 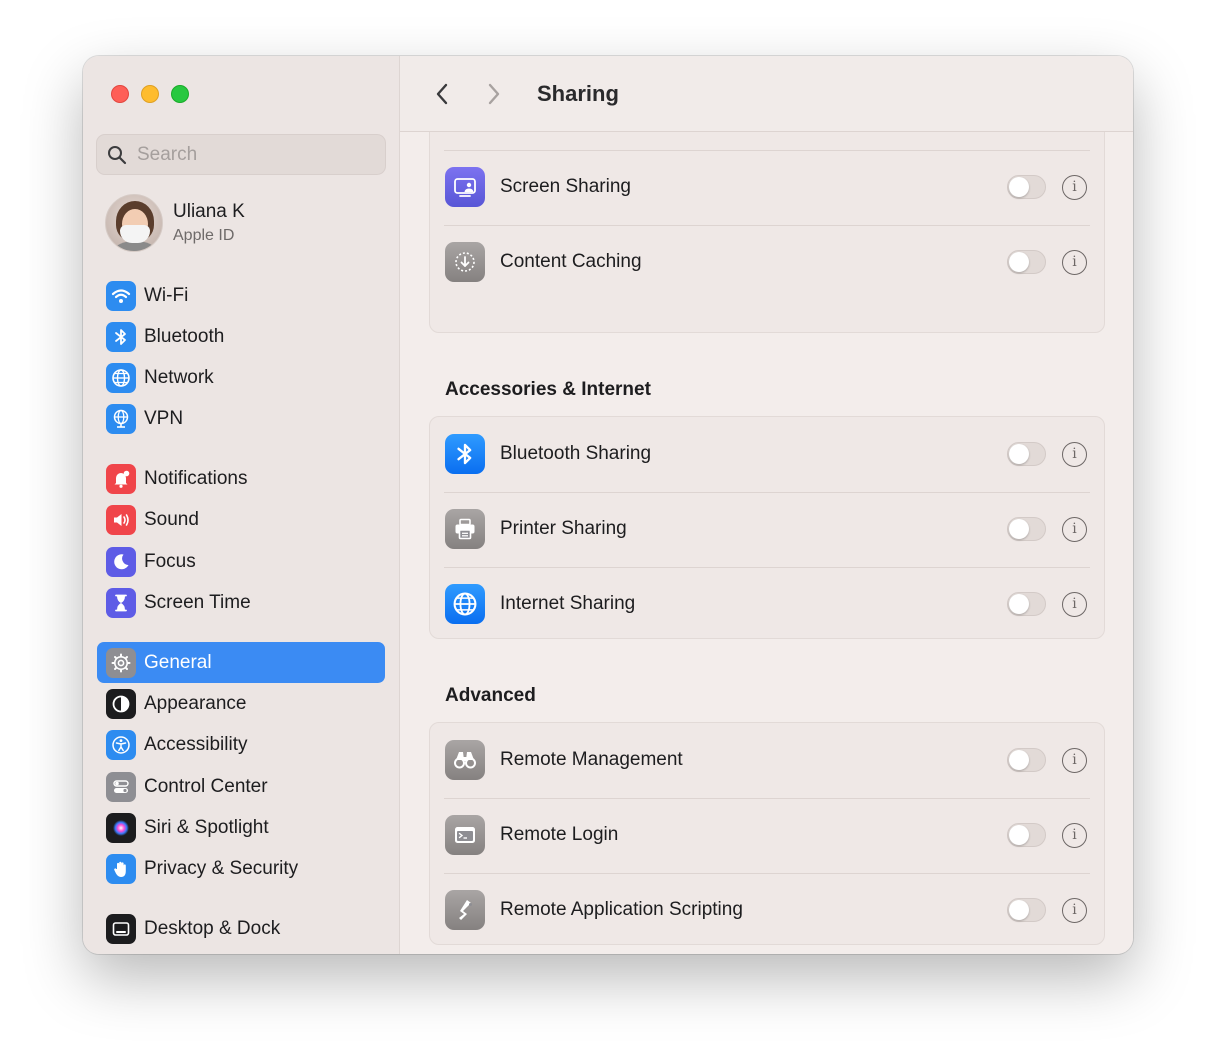 What do you see at coordinates (563, 528) in the screenshot?
I see `row-label: Printer Sharing` at bounding box center [563, 528].